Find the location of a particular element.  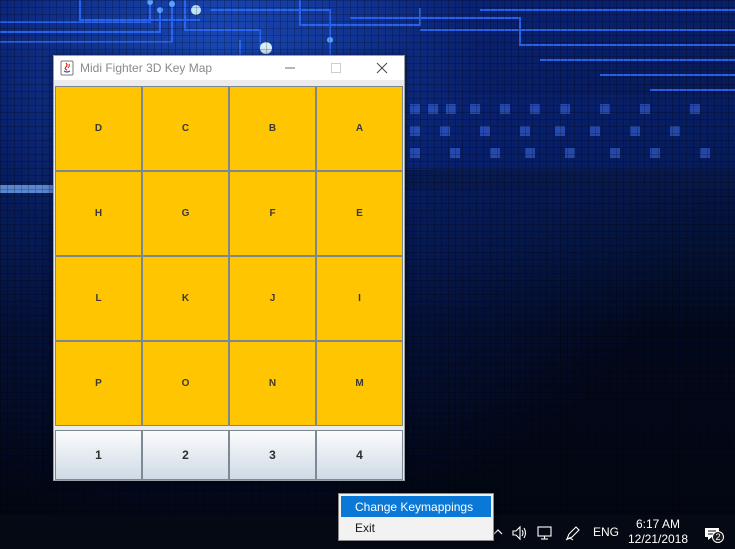

key-pad: L is located at coordinates (98, 298).